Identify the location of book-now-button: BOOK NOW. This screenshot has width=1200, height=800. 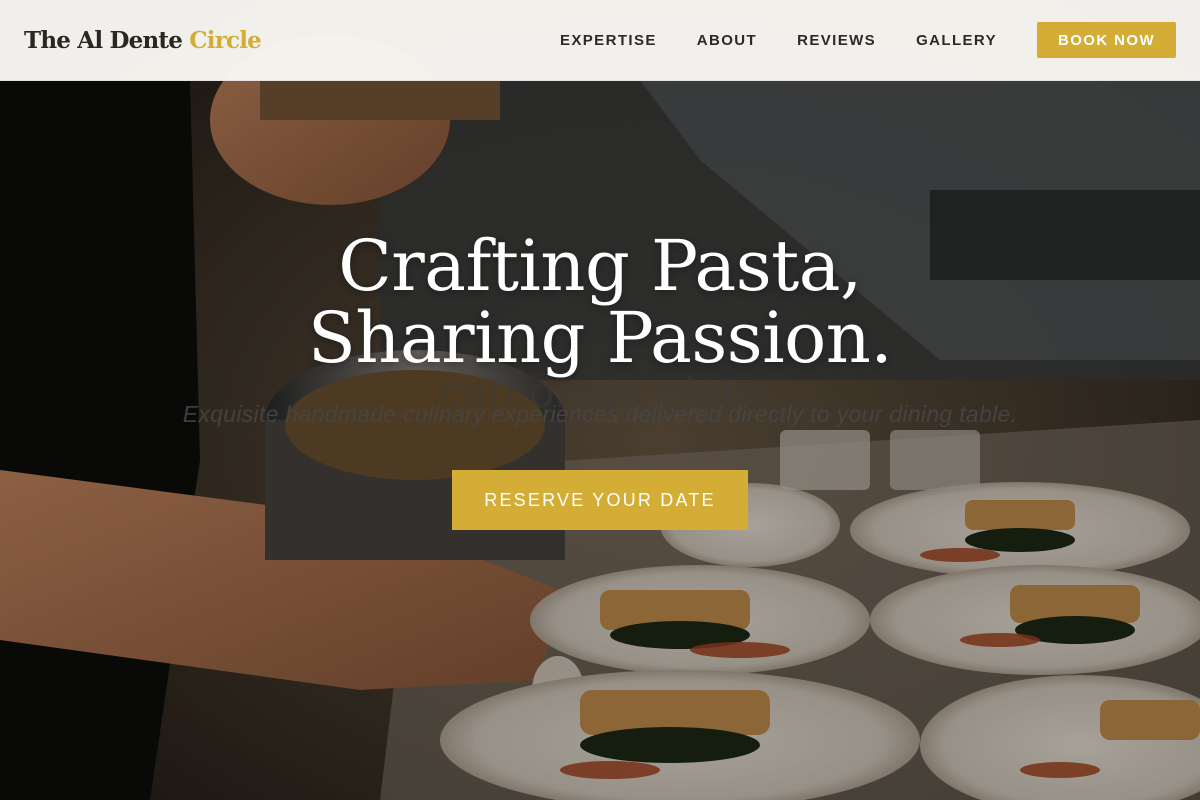
(1106, 40).